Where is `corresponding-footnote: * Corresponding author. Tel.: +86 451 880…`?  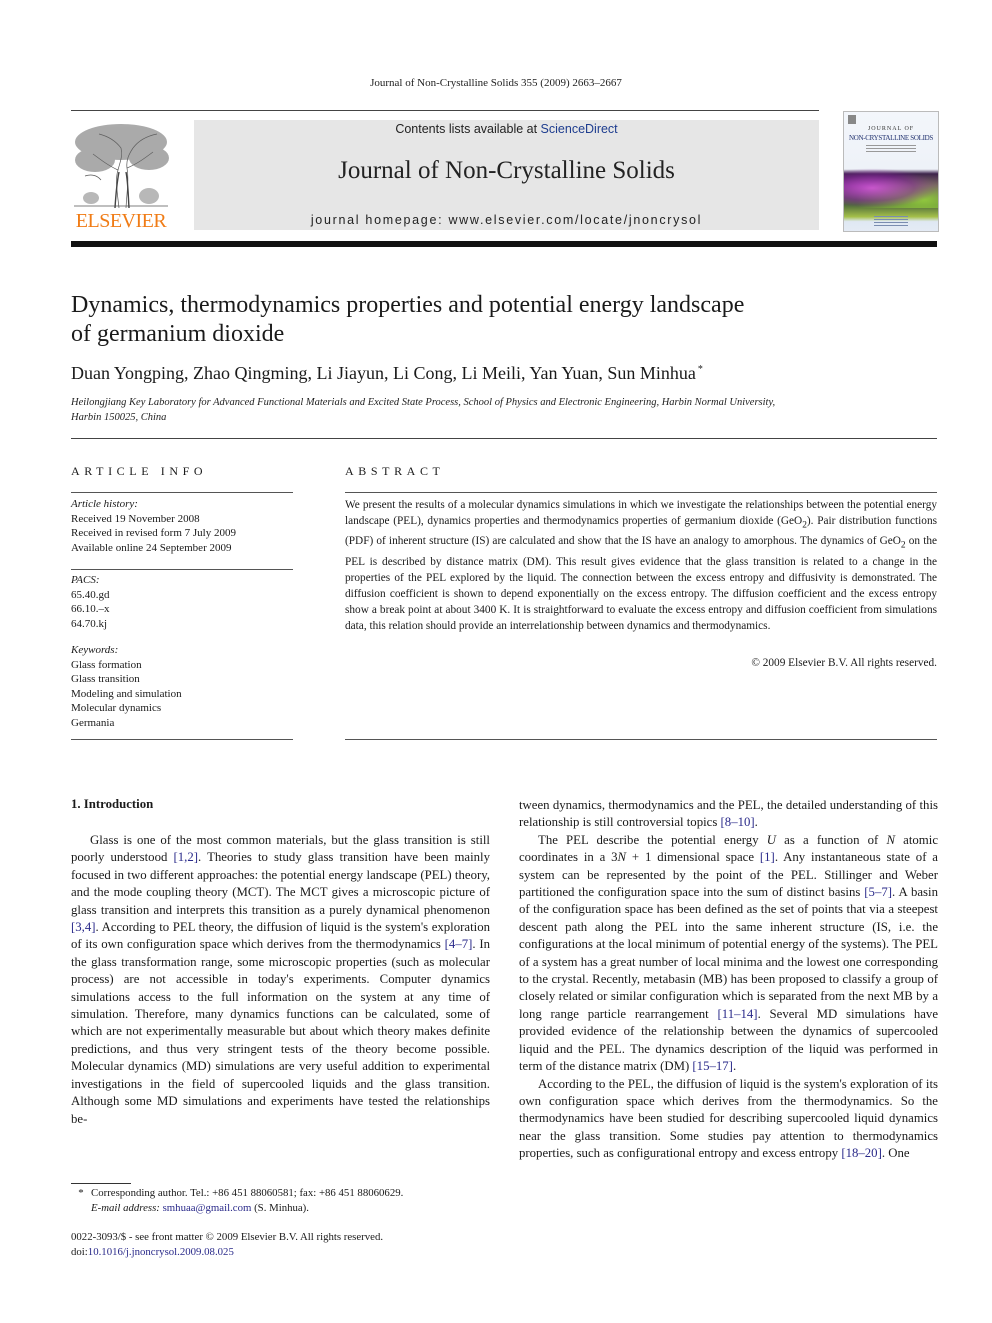
corresponding-footnote: * Corresponding author. Tel.: +86 451 880… is located at coordinates (286, 1200).